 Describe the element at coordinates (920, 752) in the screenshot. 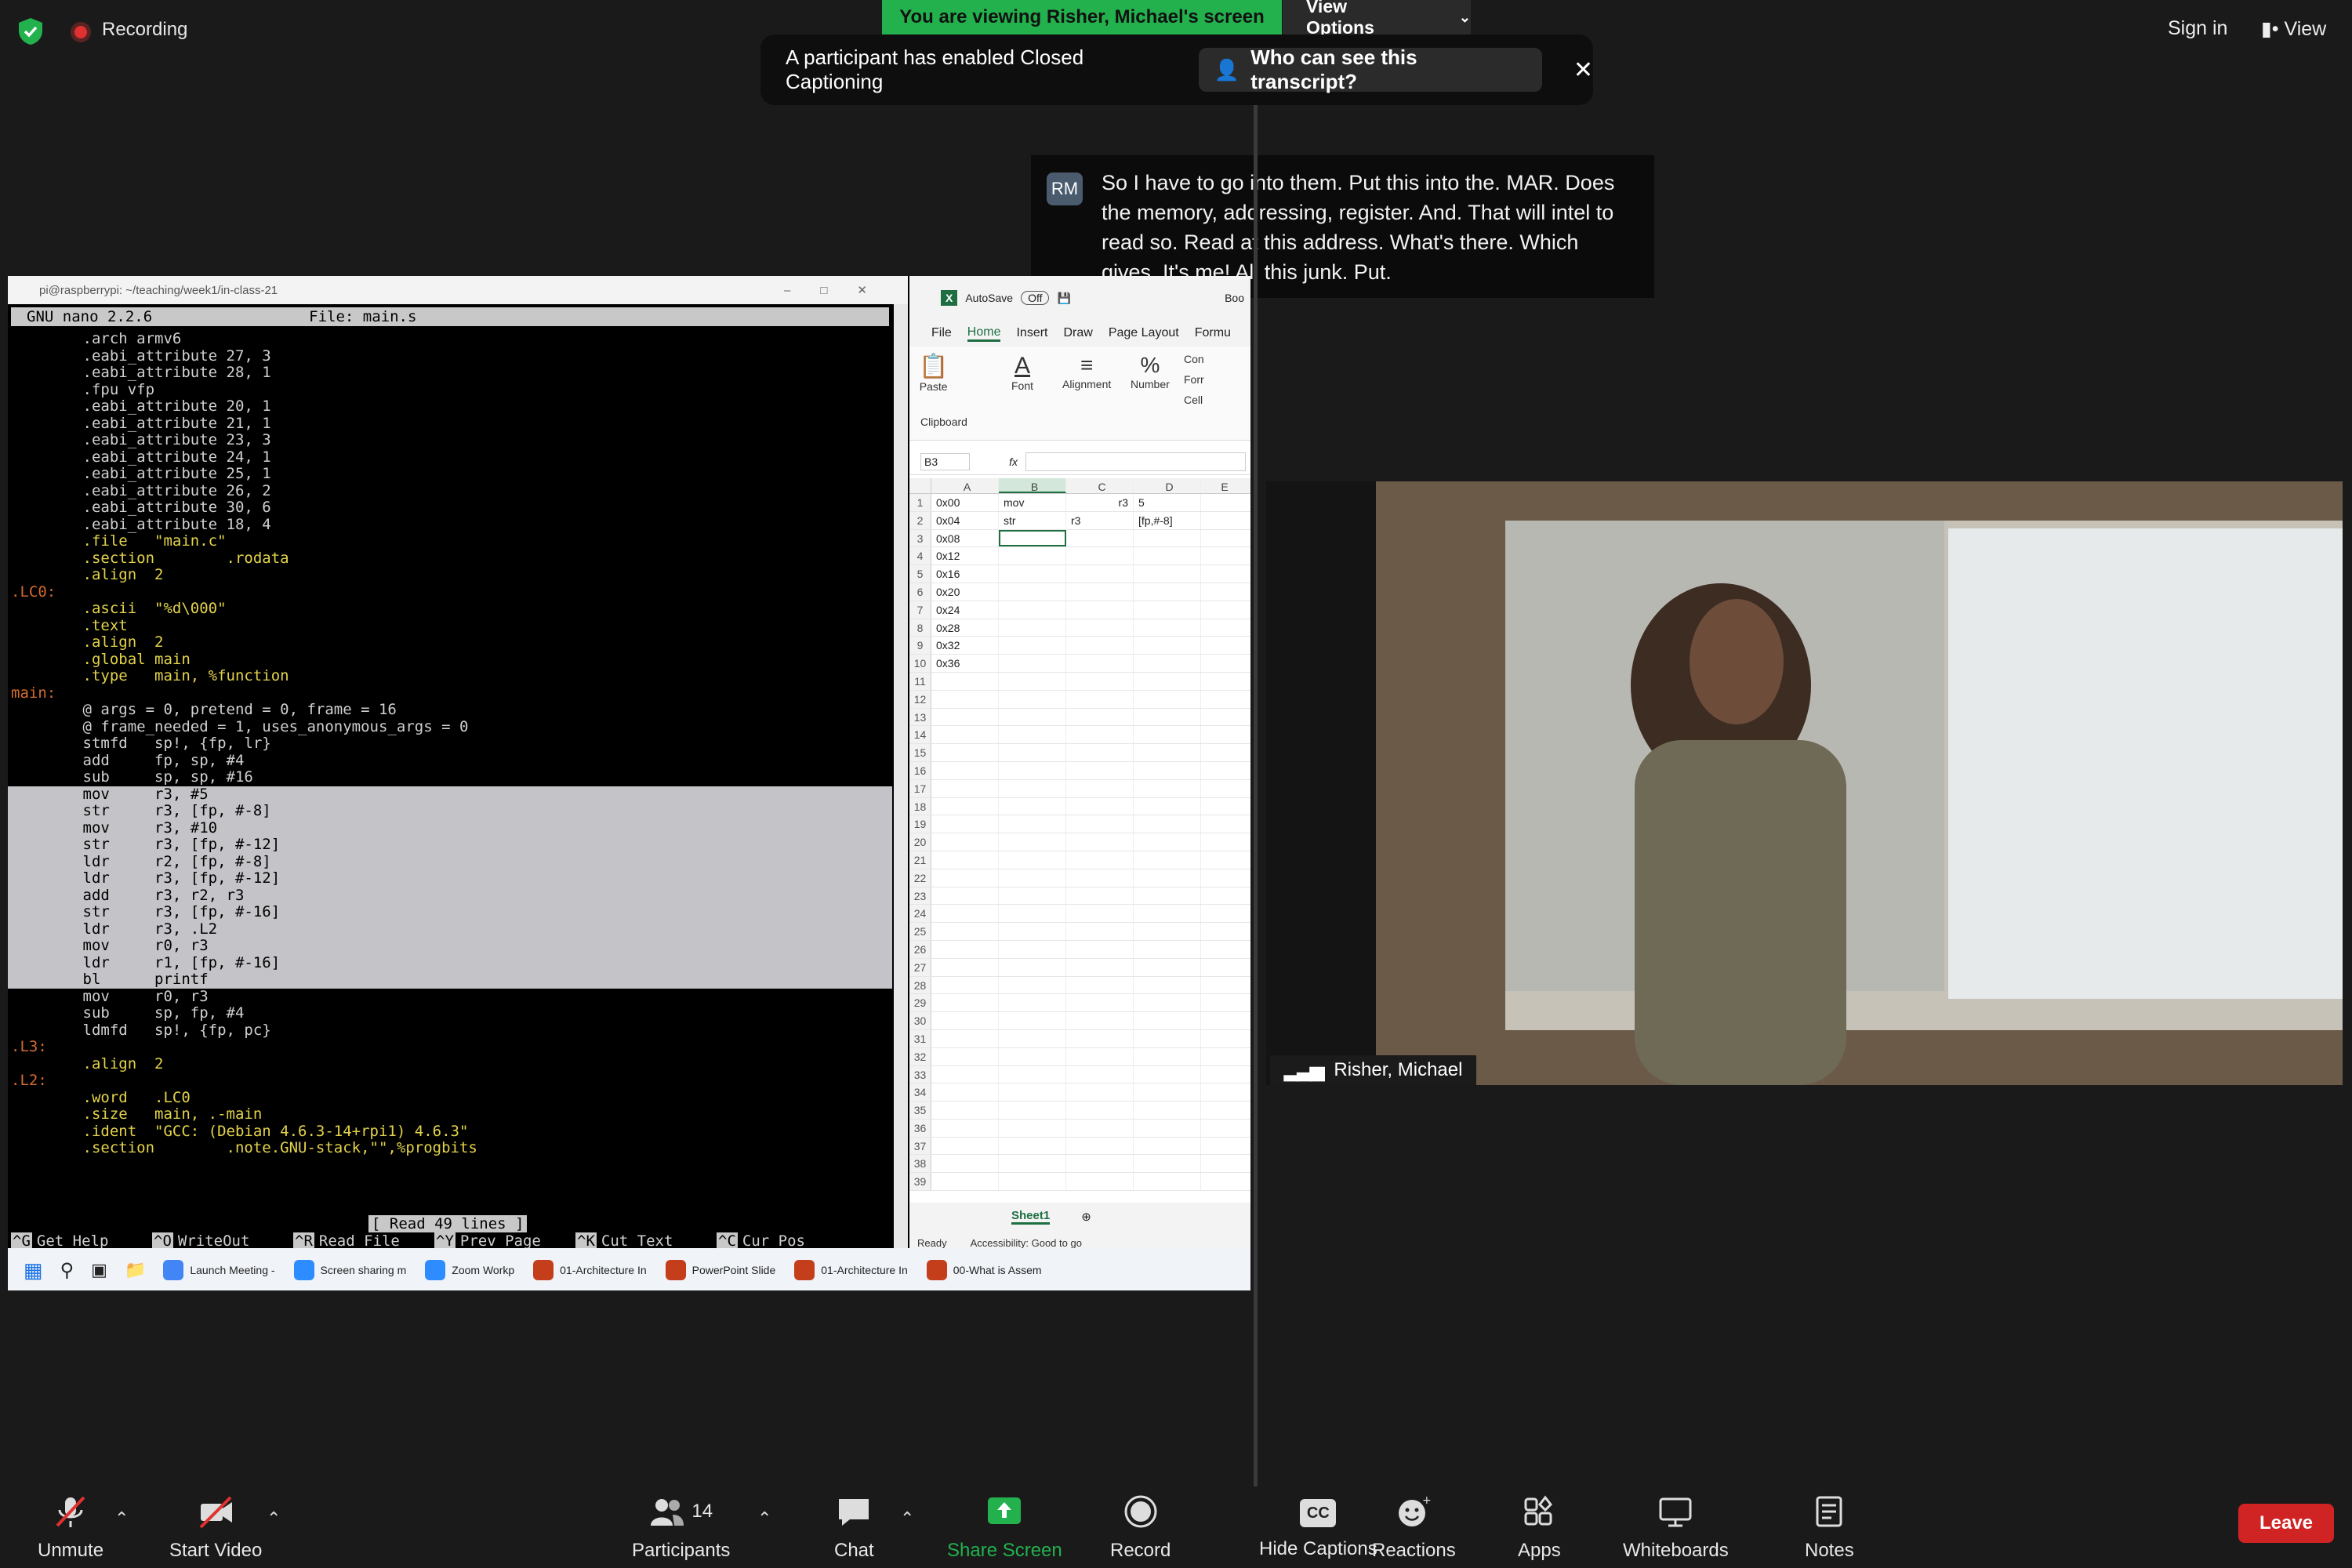

I see `row-header: 15` at that location.